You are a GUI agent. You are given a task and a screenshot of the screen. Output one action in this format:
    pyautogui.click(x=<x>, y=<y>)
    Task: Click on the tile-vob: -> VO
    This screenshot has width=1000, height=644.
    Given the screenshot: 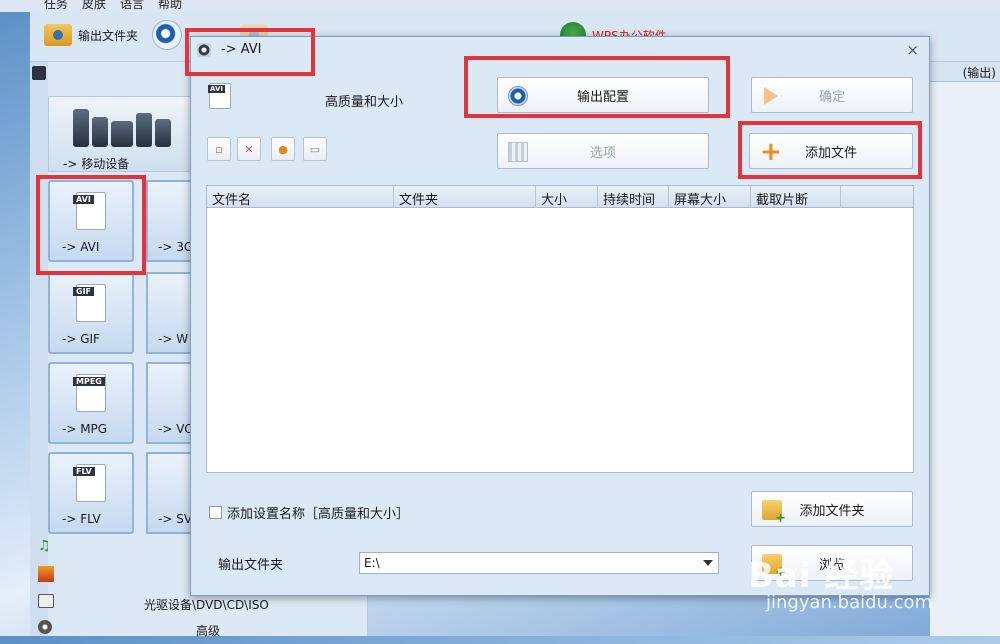 What is the action you would take?
    pyautogui.click(x=171, y=403)
    